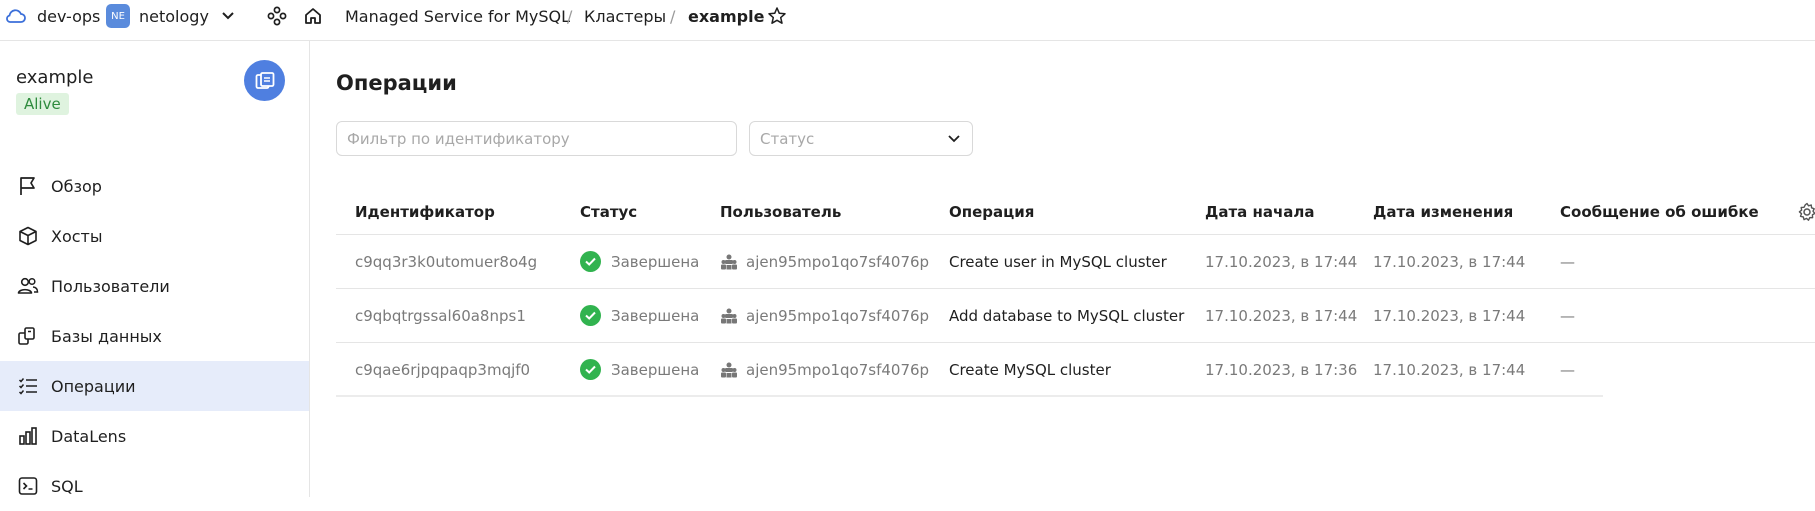 Image resolution: width=1815 pixels, height=511 pixels. What do you see at coordinates (425, 211) in the screenshot?
I see `column-header-id: Идентификатор` at bounding box center [425, 211].